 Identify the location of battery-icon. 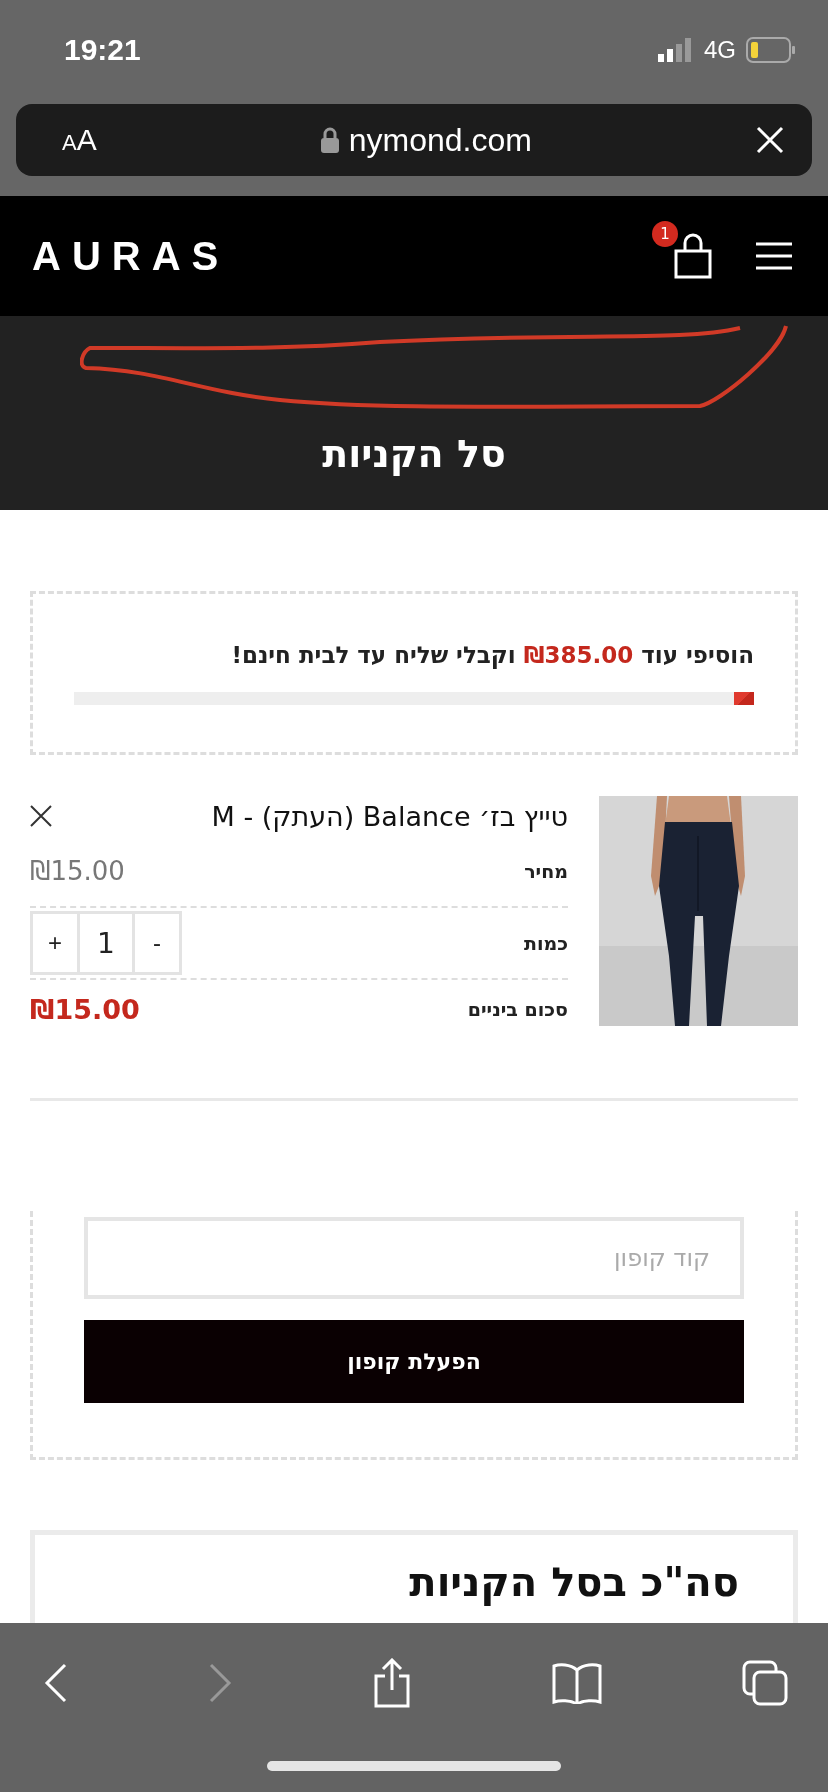
(771, 50).